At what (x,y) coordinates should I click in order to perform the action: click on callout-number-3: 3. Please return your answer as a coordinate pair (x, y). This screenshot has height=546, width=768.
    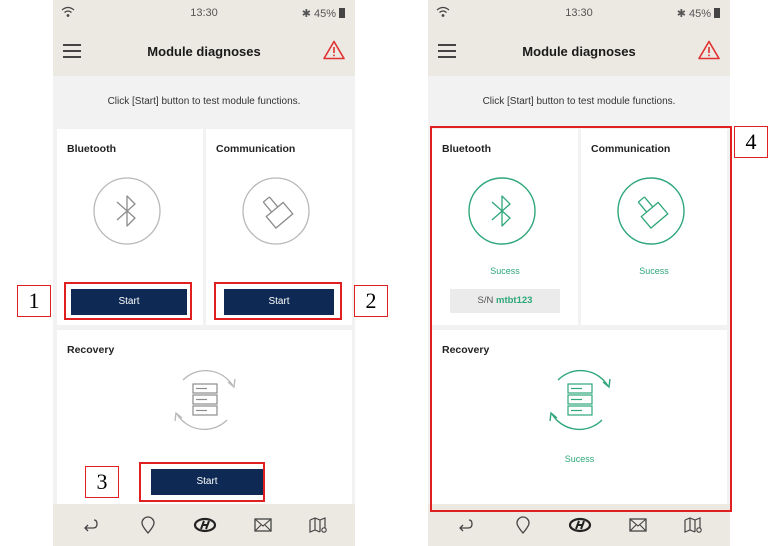
    Looking at the image, I should click on (102, 482).